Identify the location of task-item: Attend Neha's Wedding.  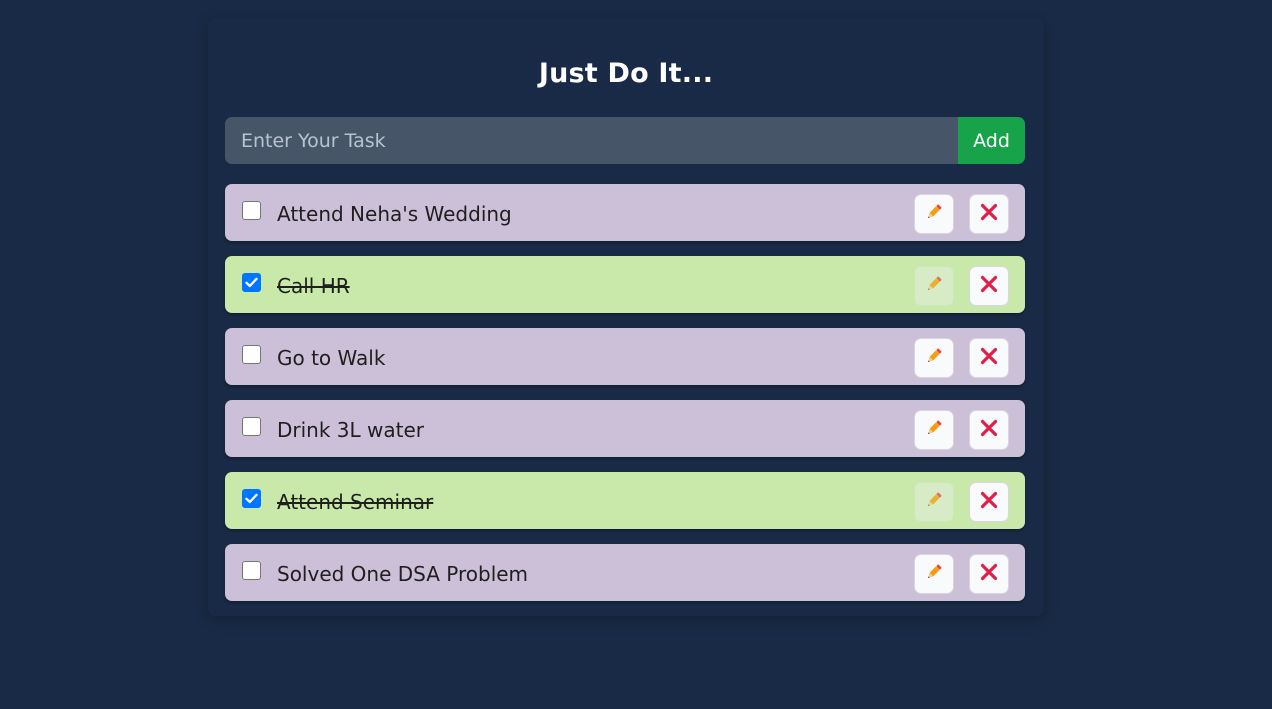
(625, 212).